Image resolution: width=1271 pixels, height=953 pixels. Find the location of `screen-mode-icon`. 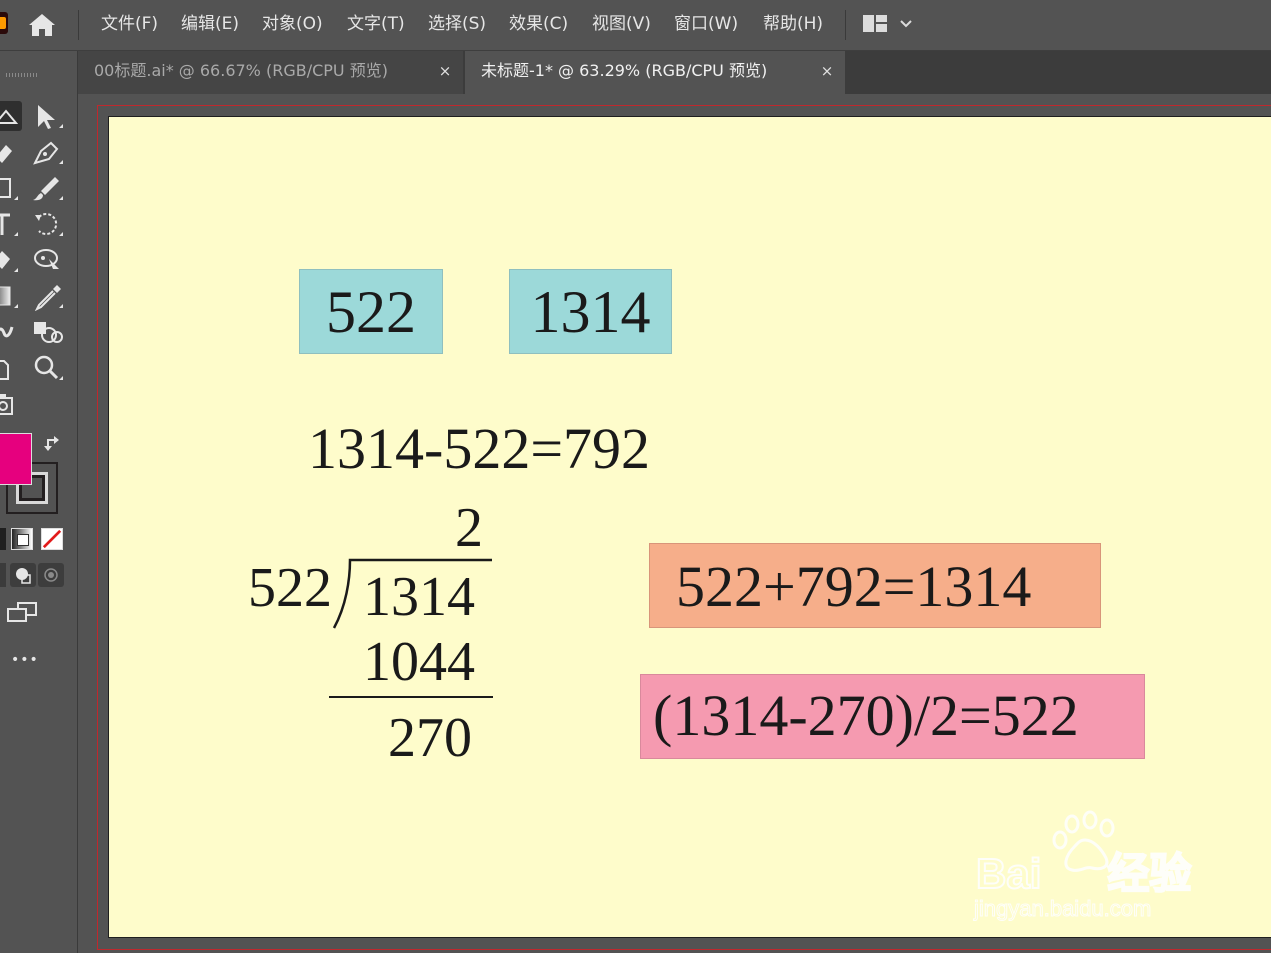

screen-mode-icon is located at coordinates (23, 613).